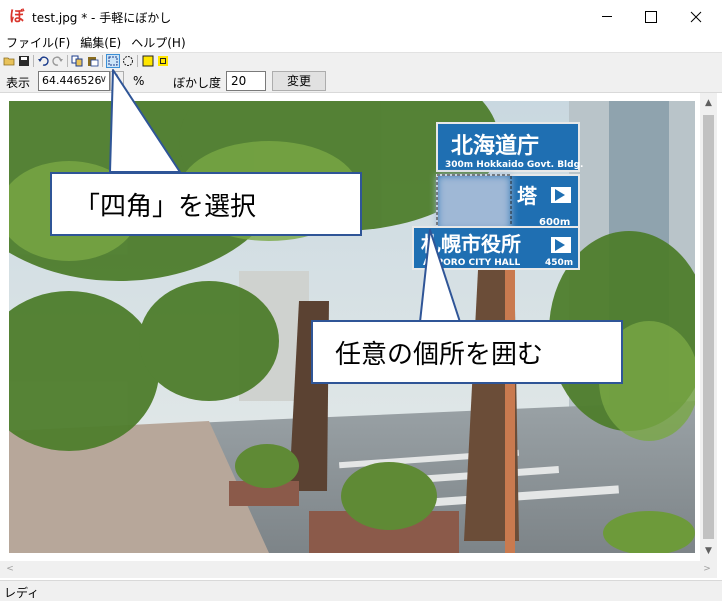 The height and width of the screenshot is (601, 722). I want to click on paste-button, so click(93, 61).